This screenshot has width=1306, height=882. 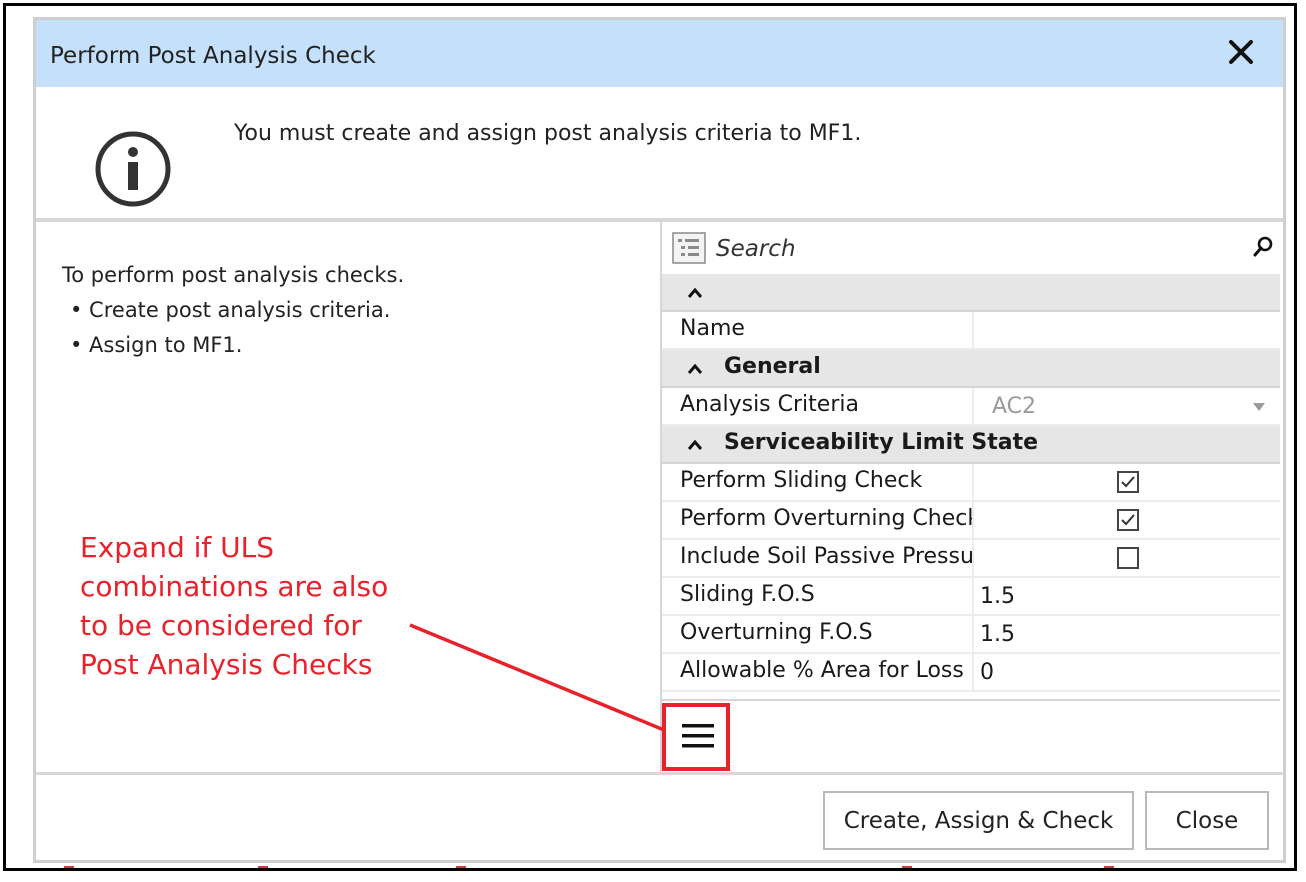 What do you see at coordinates (1263, 247) in the screenshot?
I see `search-icon` at bounding box center [1263, 247].